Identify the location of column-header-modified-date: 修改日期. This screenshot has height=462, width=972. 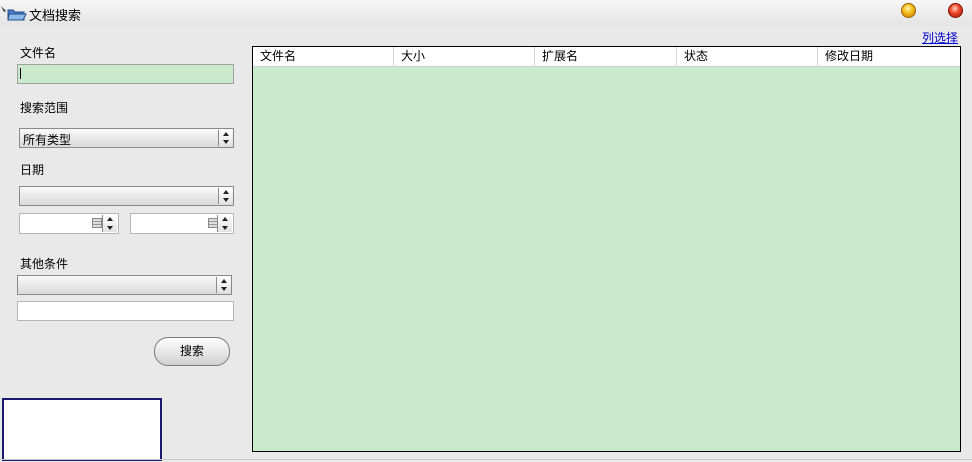
(889, 56).